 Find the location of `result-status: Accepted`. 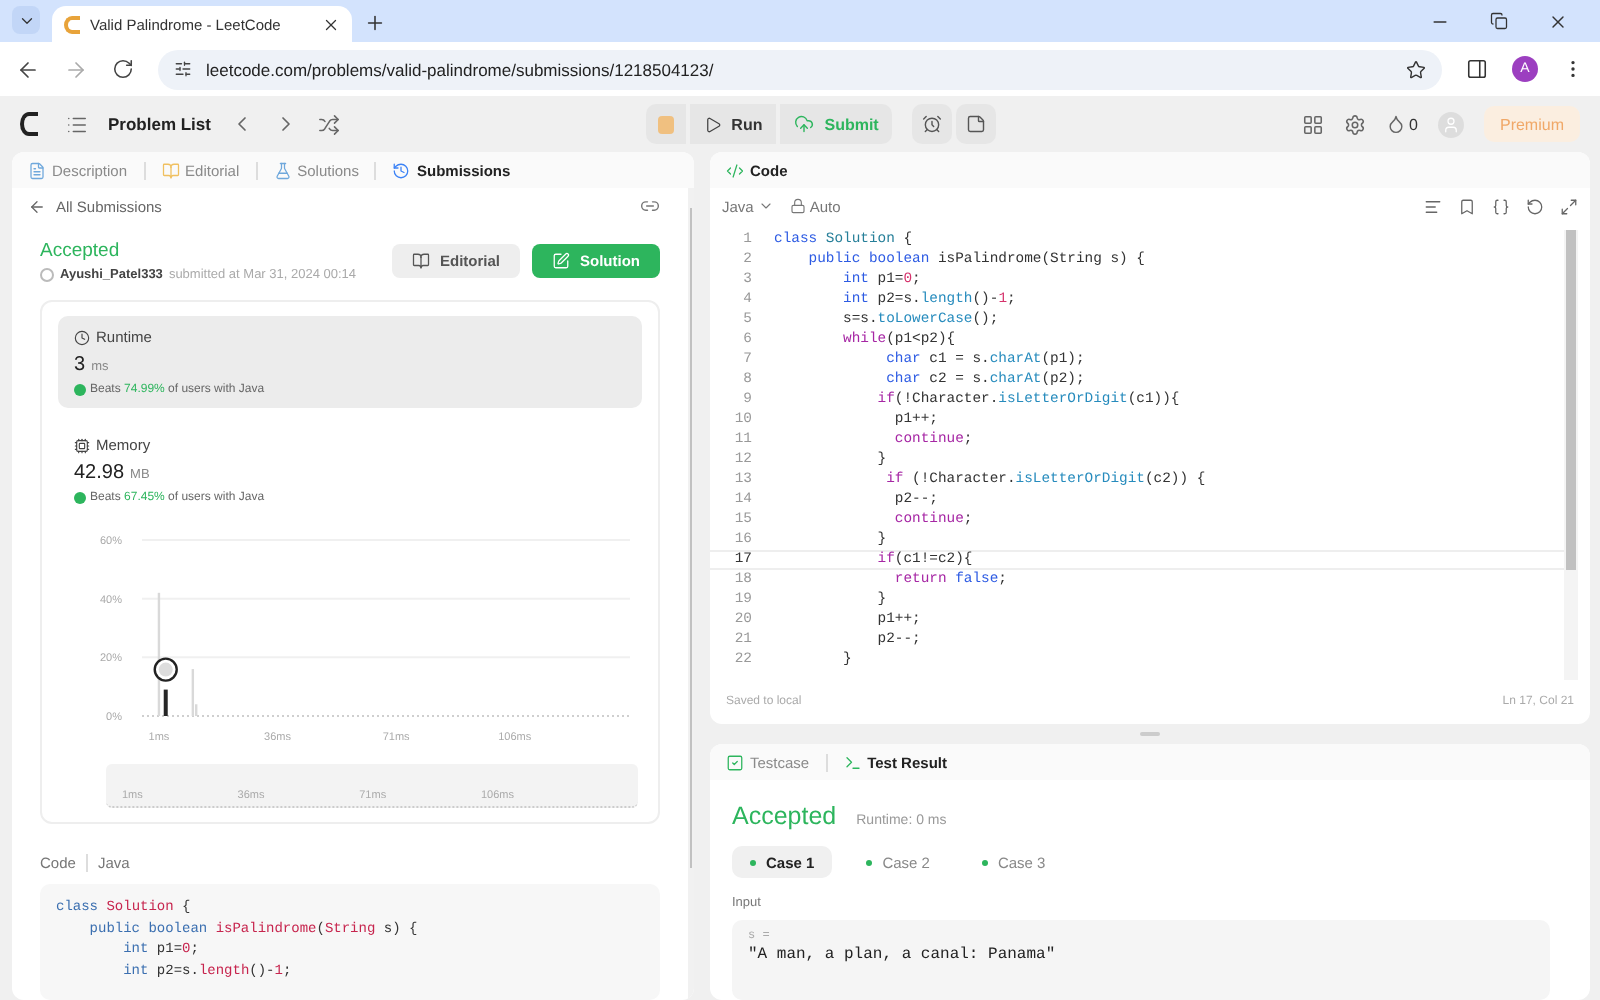

result-status: Accepted is located at coordinates (784, 816).